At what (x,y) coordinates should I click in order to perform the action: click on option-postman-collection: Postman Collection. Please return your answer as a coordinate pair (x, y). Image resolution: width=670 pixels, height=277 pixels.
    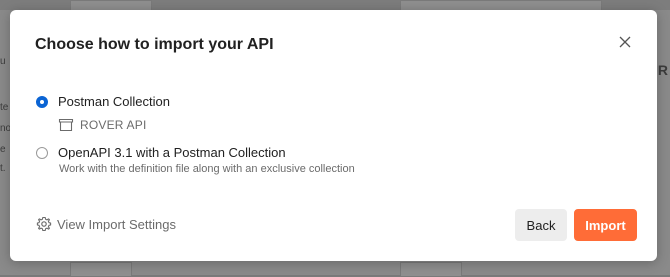
    Looking at the image, I should click on (103, 101).